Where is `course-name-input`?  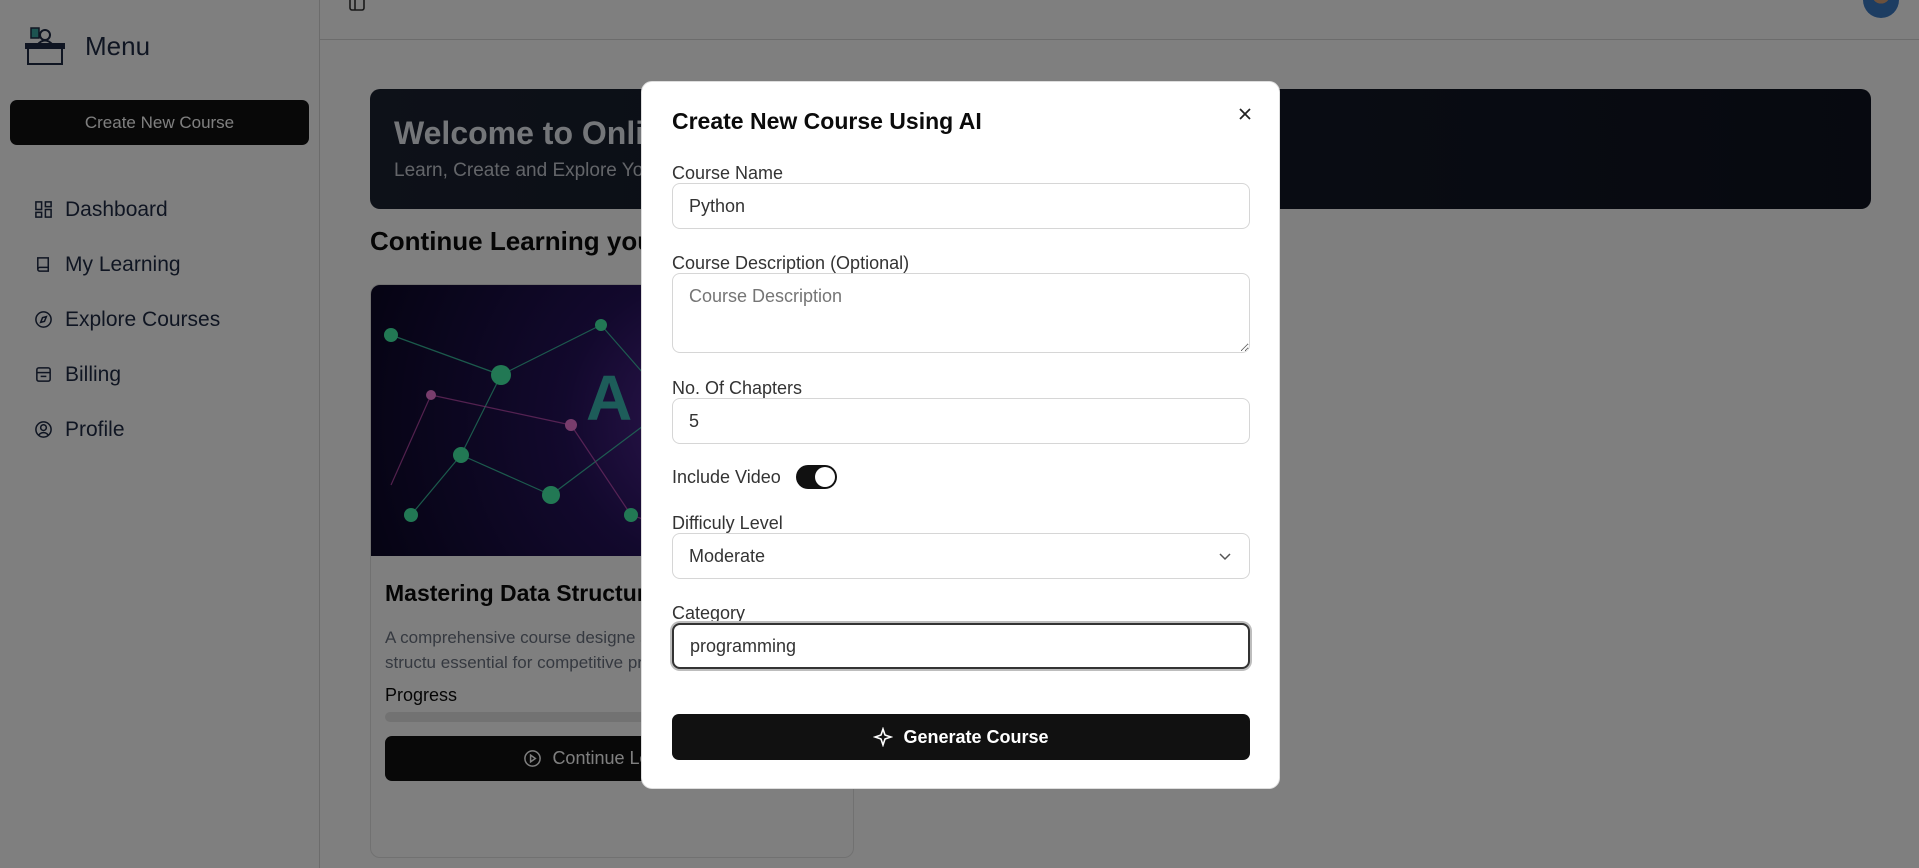
course-name-input is located at coordinates (961, 206).